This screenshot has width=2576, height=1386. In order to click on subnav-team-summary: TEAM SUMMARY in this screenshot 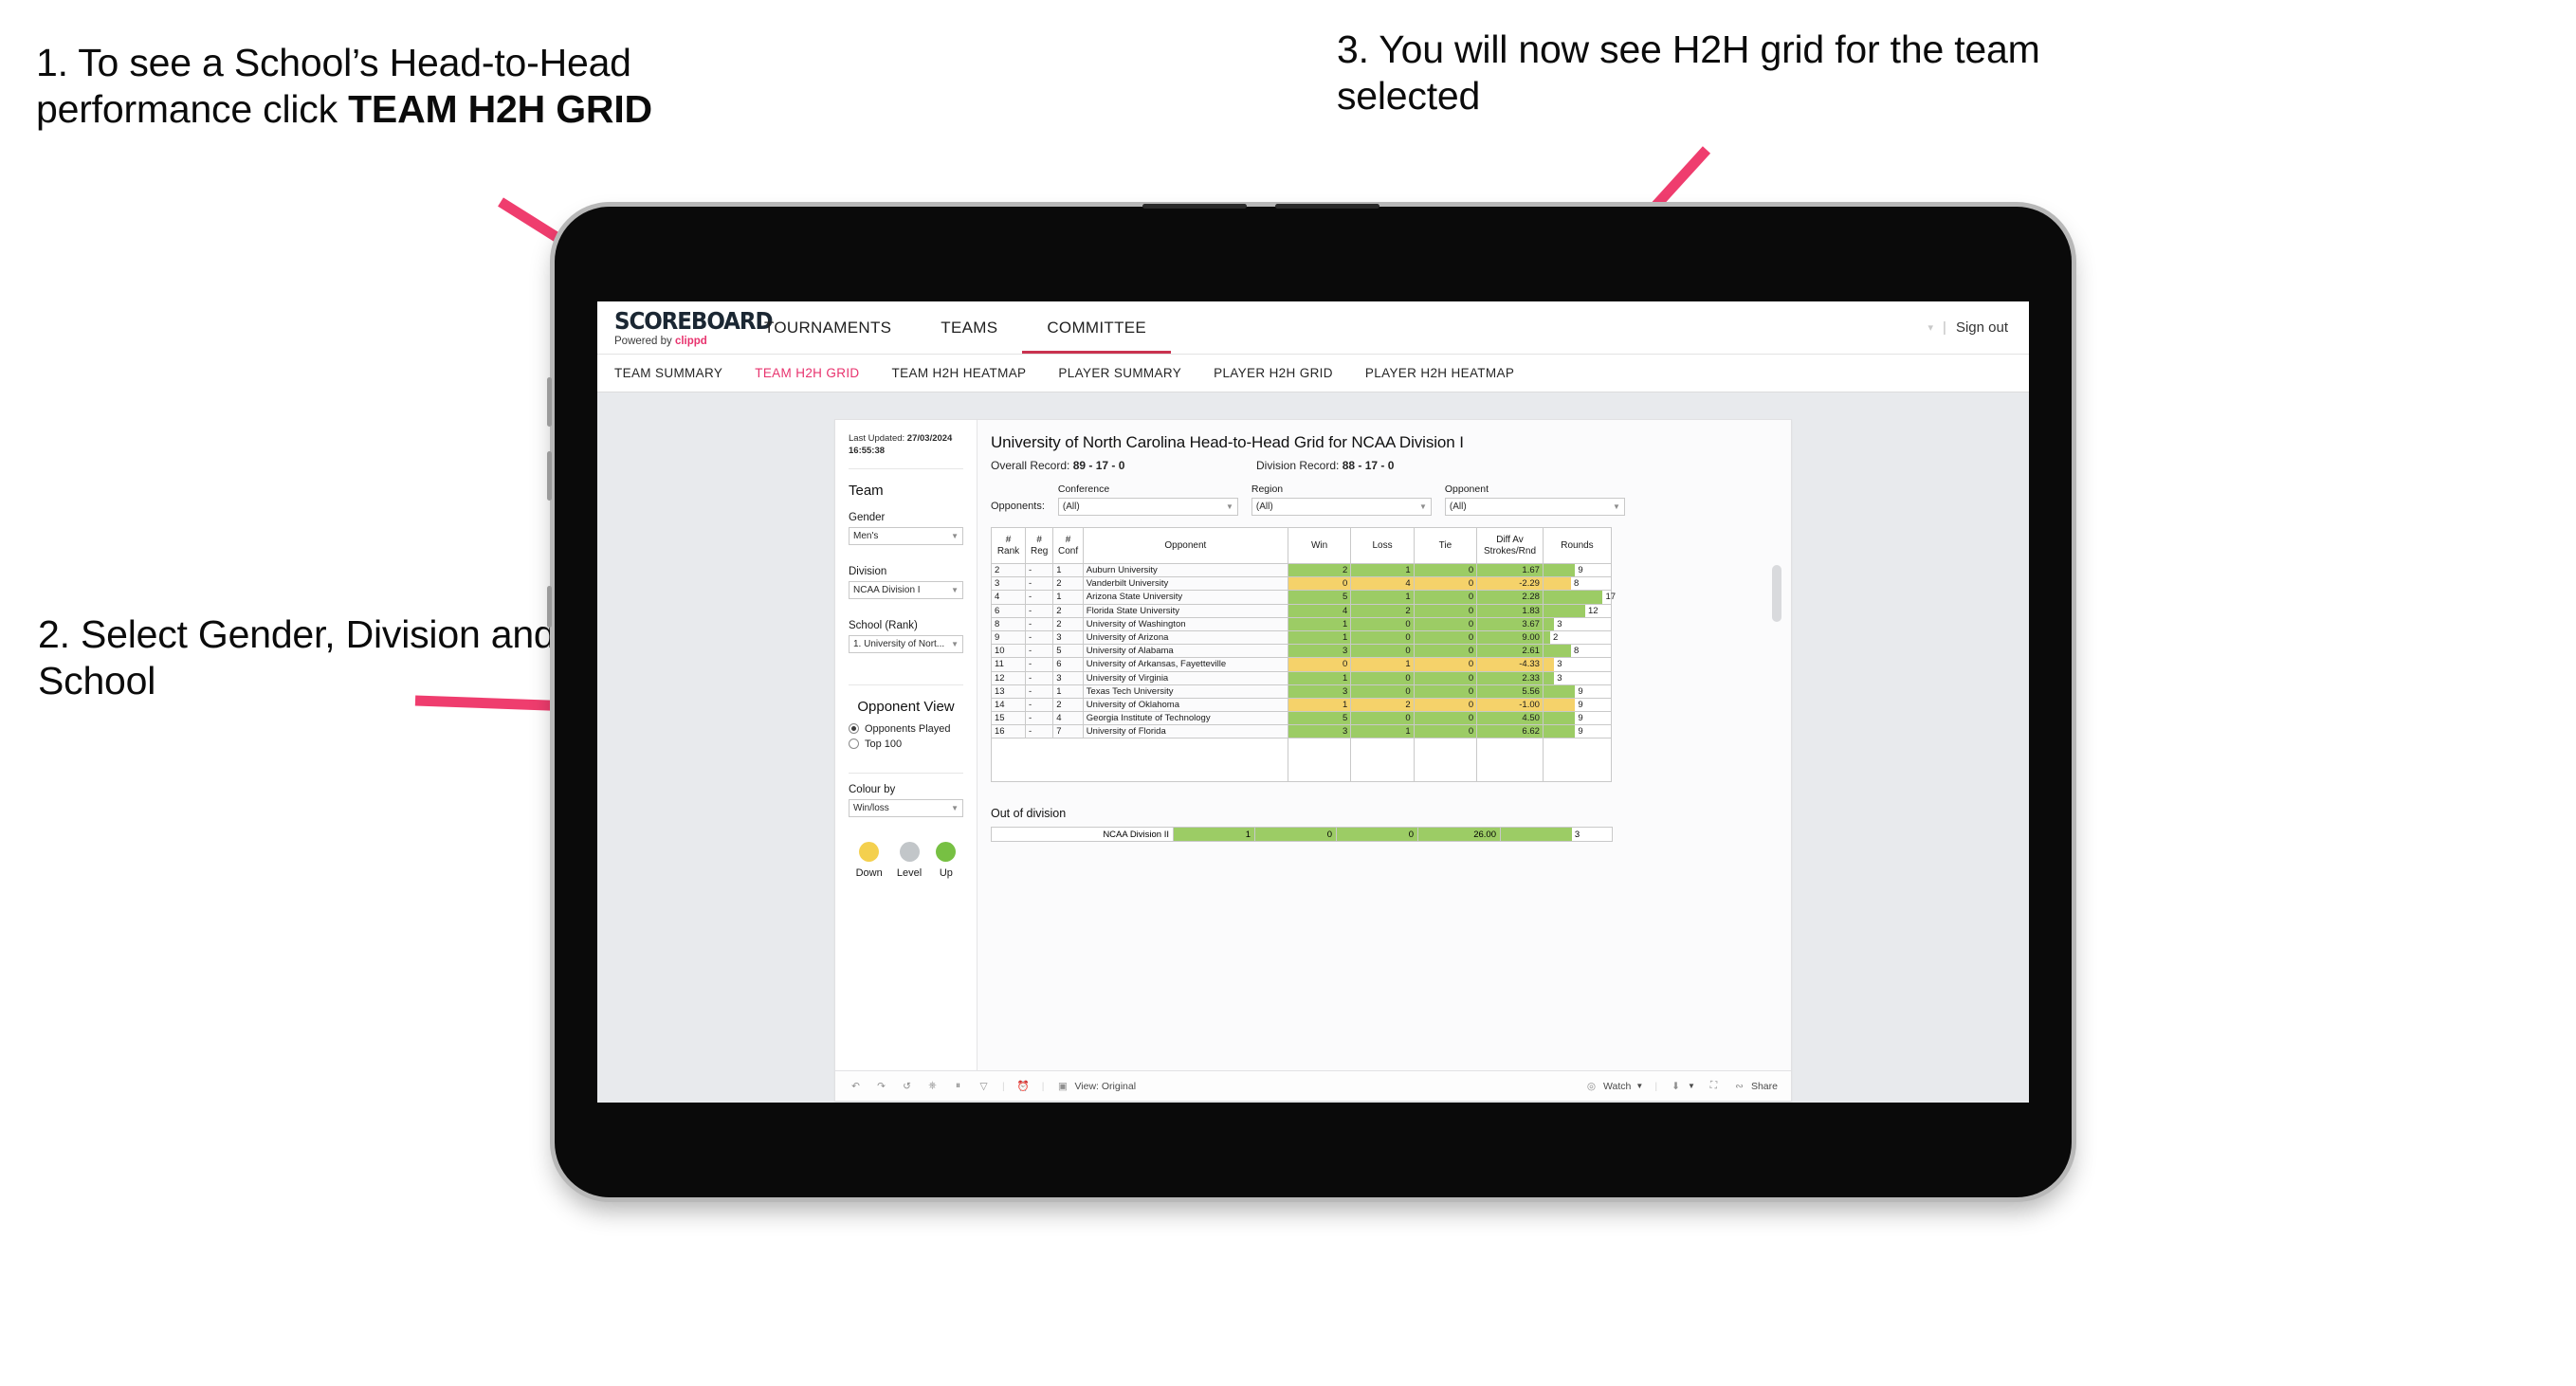, I will do `click(668, 373)`.